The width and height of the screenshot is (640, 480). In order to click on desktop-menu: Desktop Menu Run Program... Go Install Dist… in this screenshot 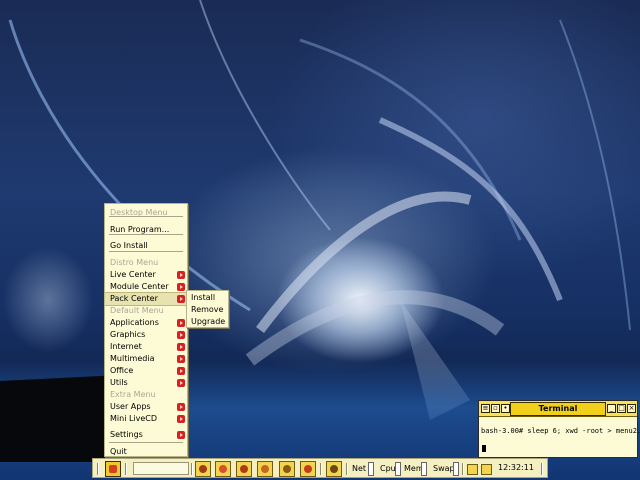, I will do `click(146, 330)`.